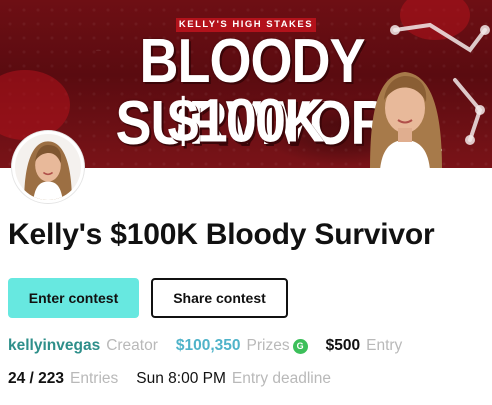  Describe the element at coordinates (181, 378) in the screenshot. I see `deadline-time: Sun 8:00 PM` at that location.